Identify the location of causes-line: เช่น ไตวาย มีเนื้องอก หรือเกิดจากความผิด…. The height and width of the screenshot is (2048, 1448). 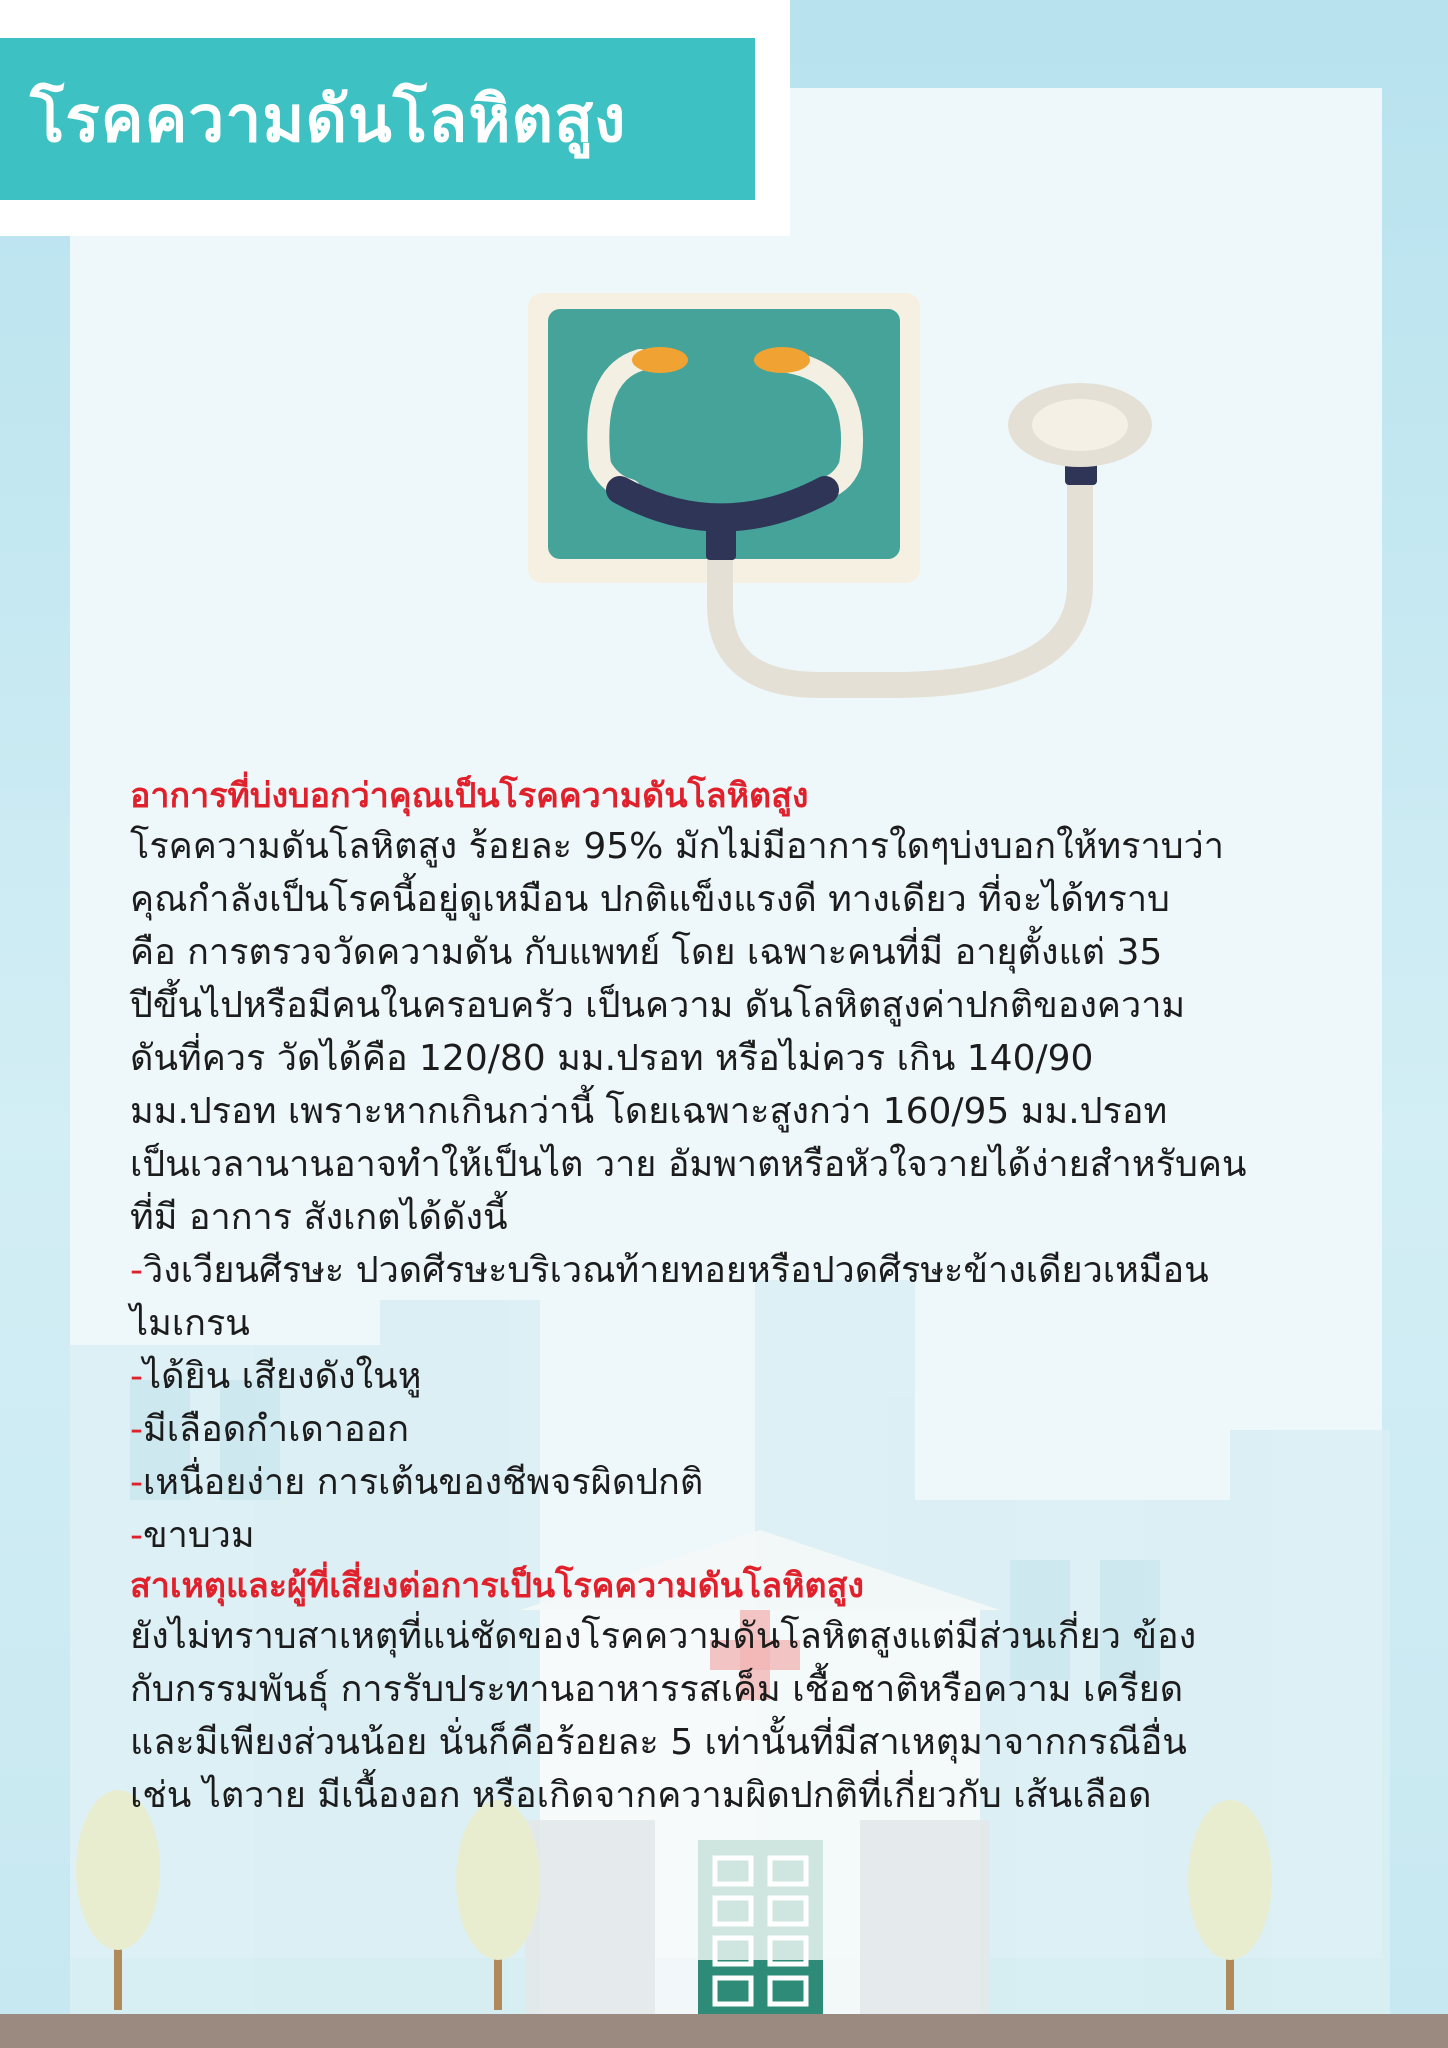
(641, 1795).